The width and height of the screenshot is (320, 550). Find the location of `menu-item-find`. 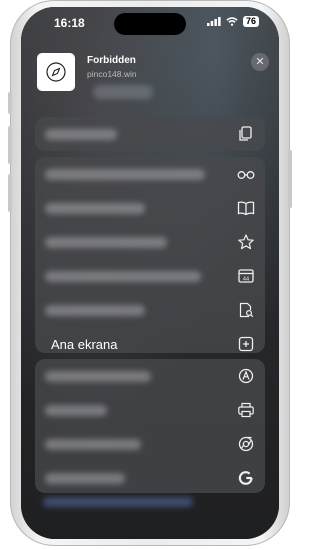

menu-item-find is located at coordinates (150, 310).